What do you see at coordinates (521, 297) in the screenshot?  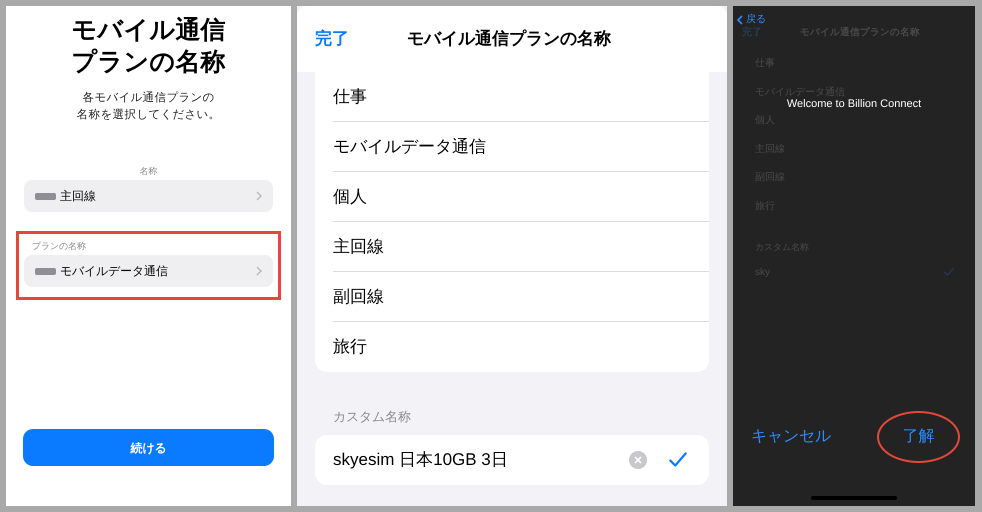 I see `option-row: 副回線` at bounding box center [521, 297].